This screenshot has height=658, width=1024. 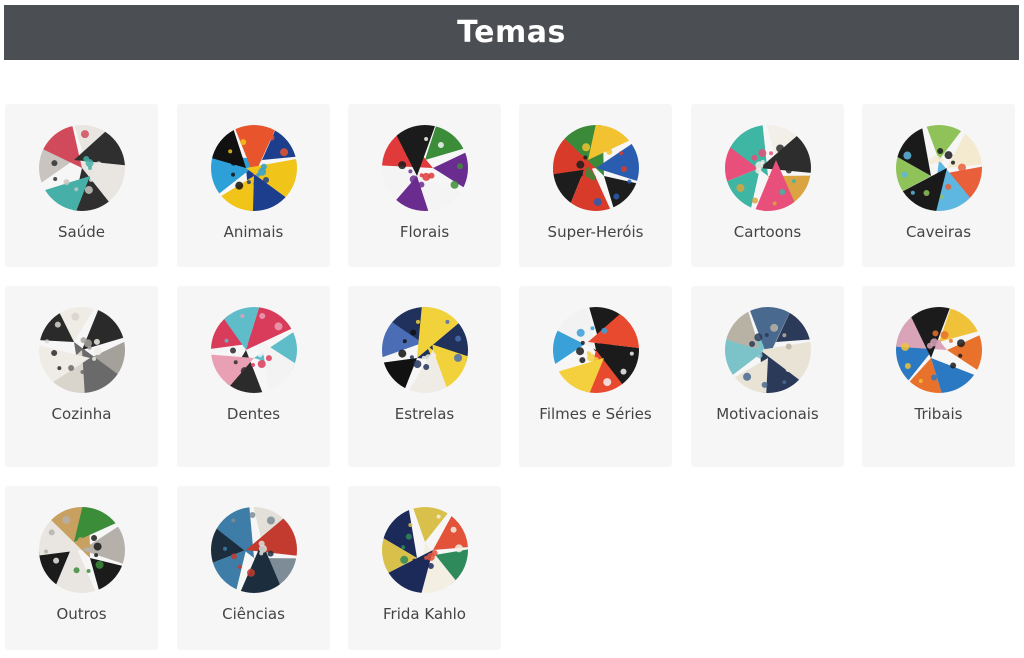 What do you see at coordinates (767, 414) in the screenshot?
I see `theme-label: Motivacionais` at bounding box center [767, 414].